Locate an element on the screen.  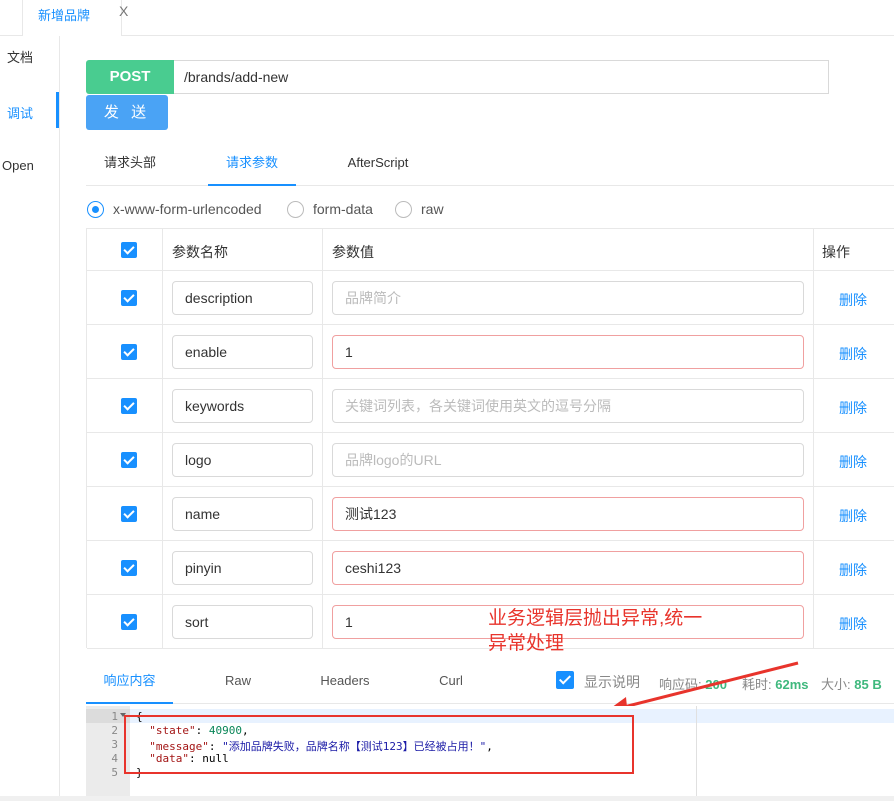
radio-urlencoded-label: x-www-form-urlencoded is located at coordinates (187, 209).